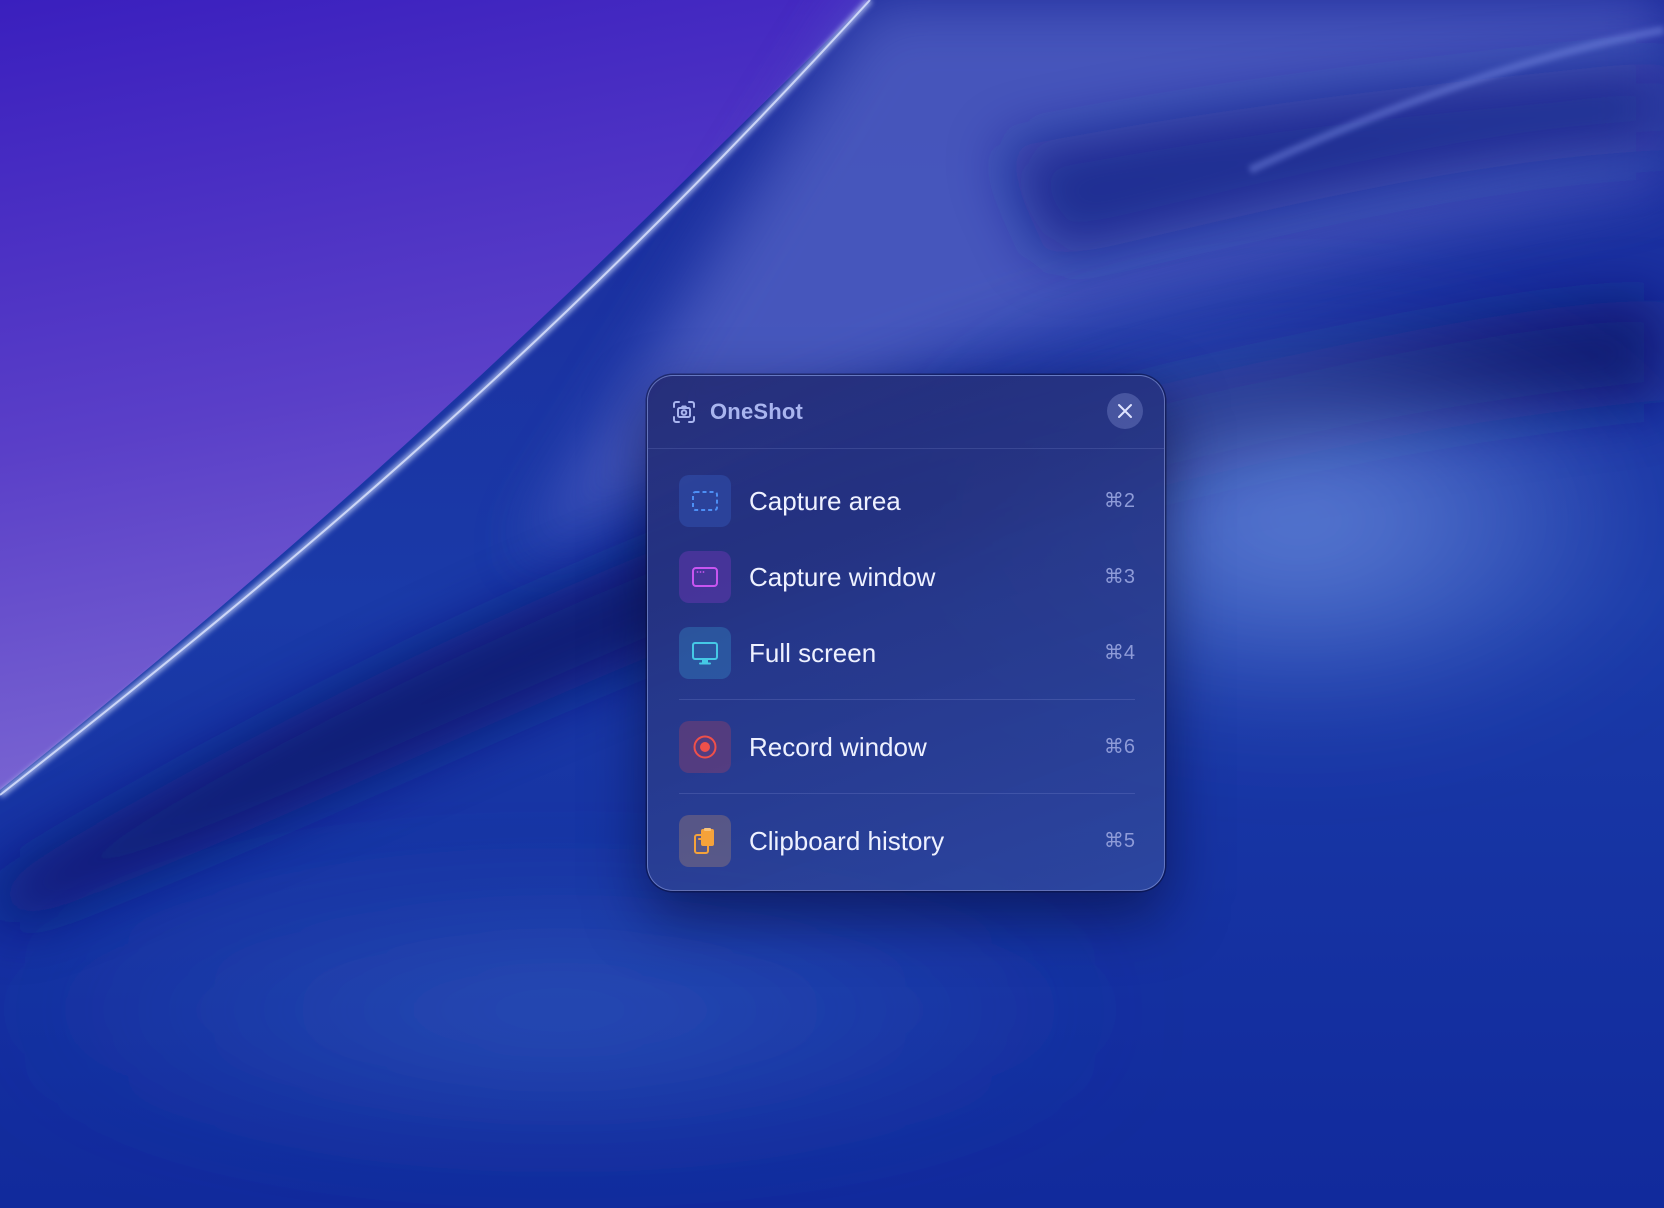 The width and height of the screenshot is (1664, 1208). I want to click on monitor-icon, so click(705, 653).